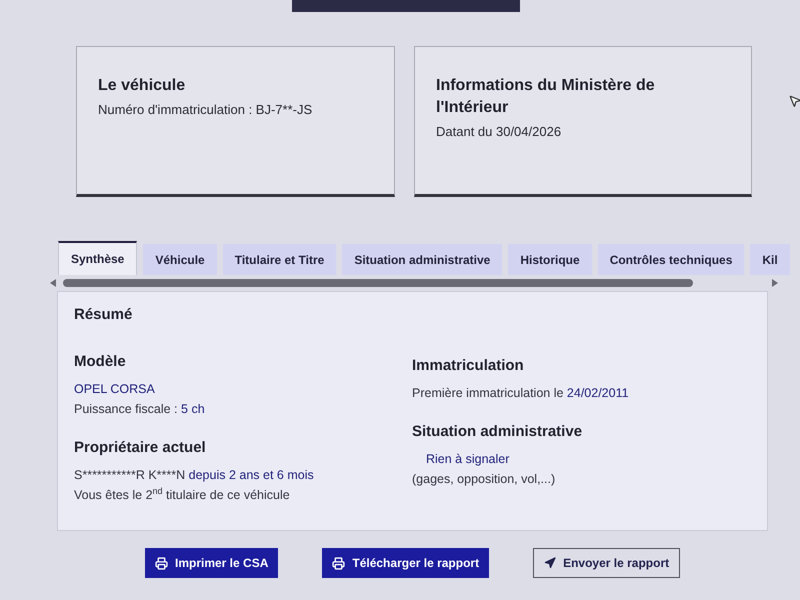  What do you see at coordinates (794, 102) in the screenshot?
I see `mouse-pointer-icon` at bounding box center [794, 102].